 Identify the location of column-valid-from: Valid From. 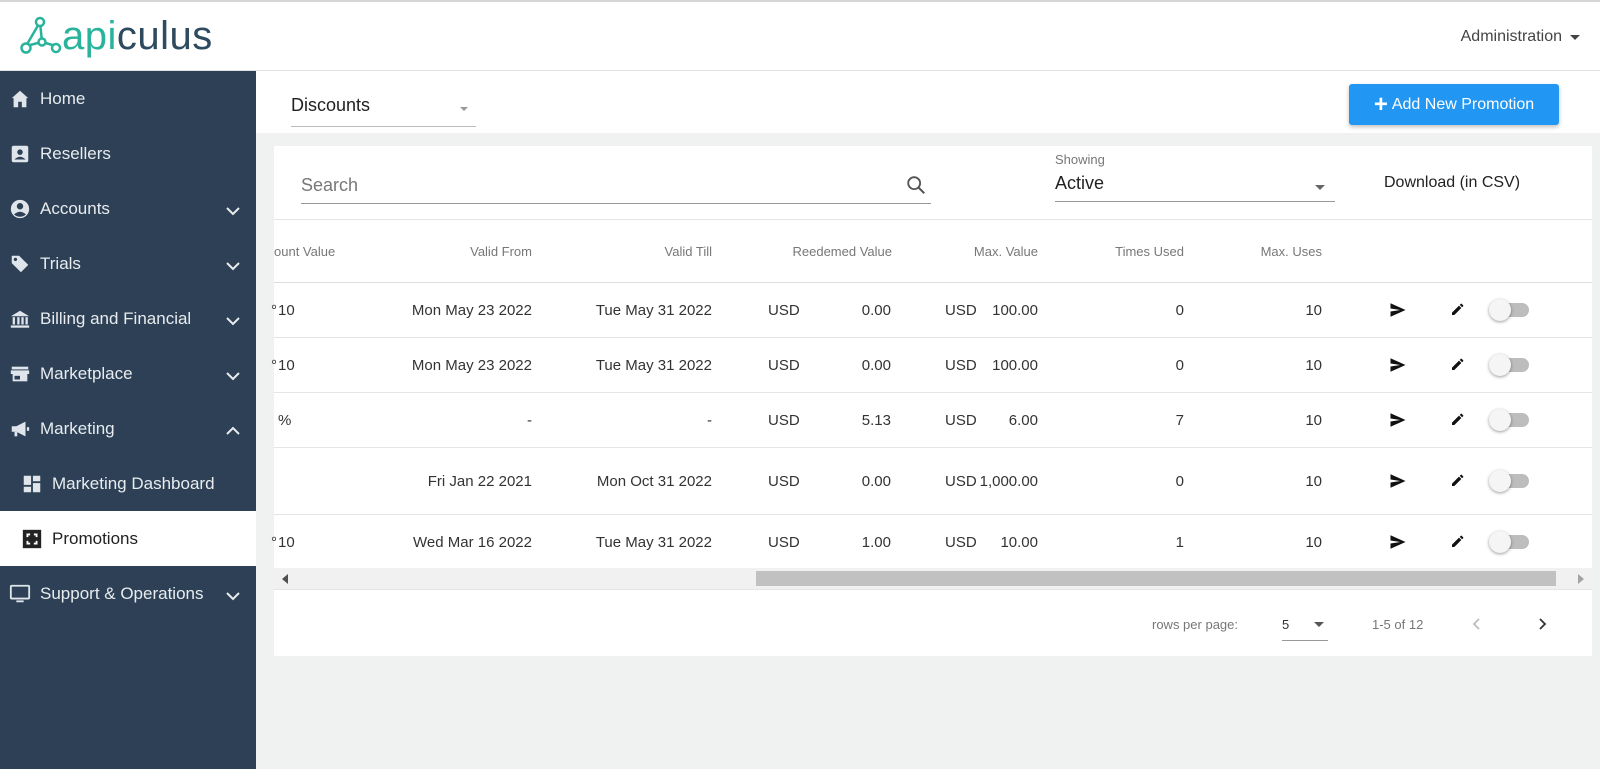
(478, 251).